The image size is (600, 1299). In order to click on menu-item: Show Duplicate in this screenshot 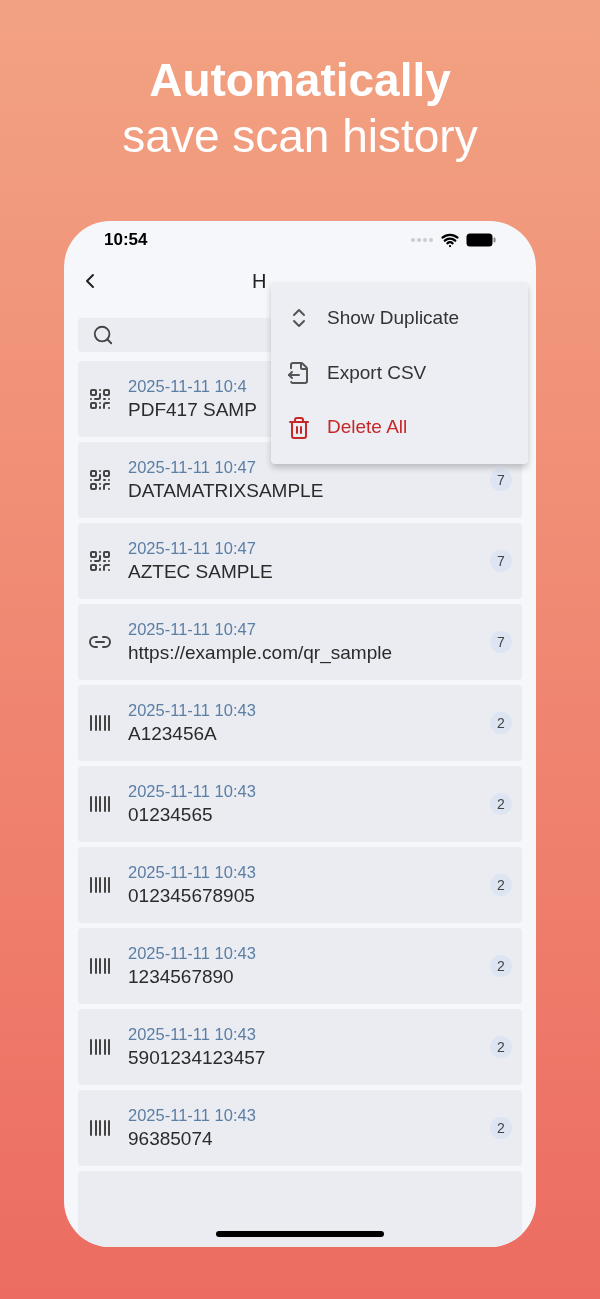, I will do `click(399, 318)`.